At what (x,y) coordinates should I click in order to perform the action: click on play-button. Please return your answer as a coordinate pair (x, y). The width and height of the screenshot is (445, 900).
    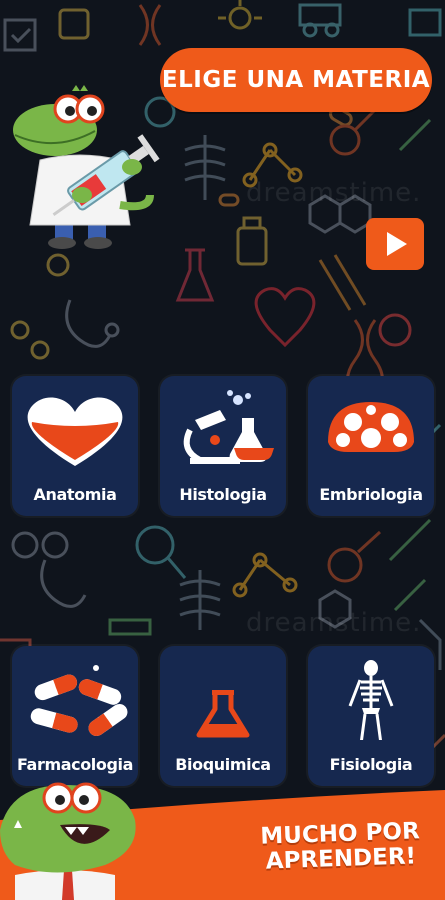
    Looking at the image, I should click on (395, 244).